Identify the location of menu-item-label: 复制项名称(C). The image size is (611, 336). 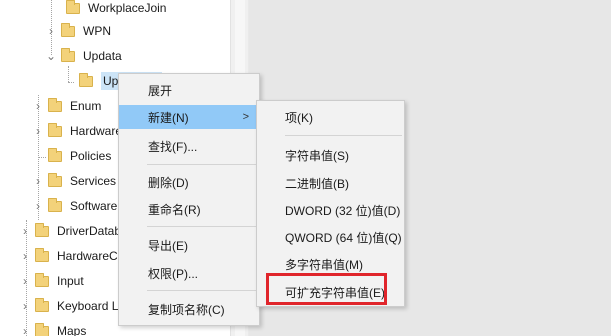
(186, 309).